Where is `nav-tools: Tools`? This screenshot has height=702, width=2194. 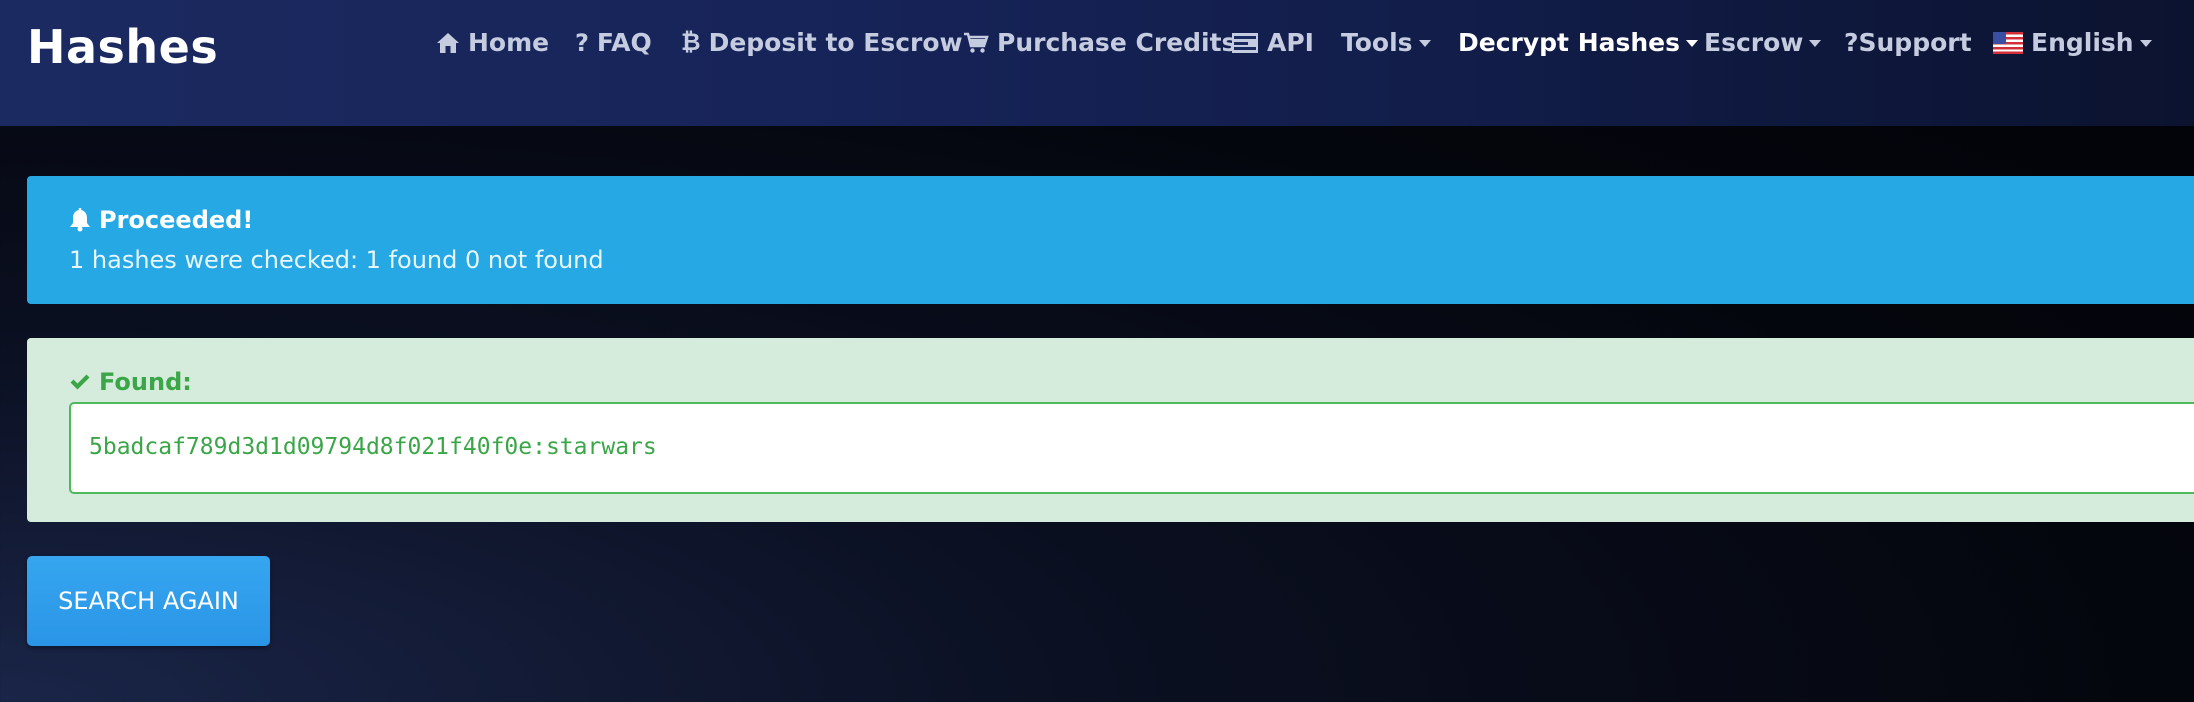 nav-tools: Tools is located at coordinates (1386, 42).